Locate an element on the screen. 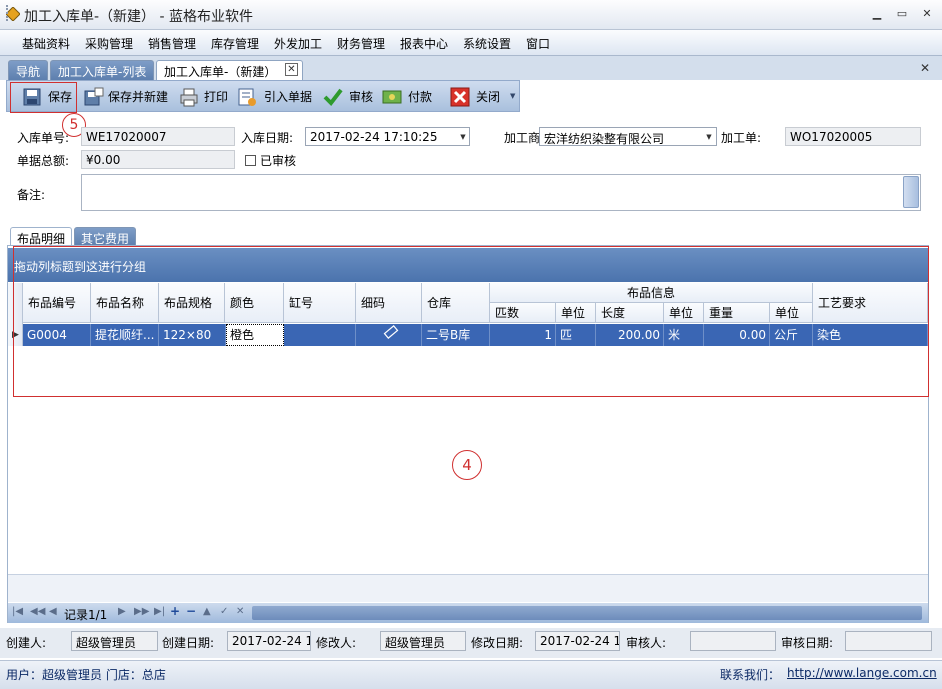 The image size is (942, 689). menu-outsourcing: 外发加工 is located at coordinates (298, 43).